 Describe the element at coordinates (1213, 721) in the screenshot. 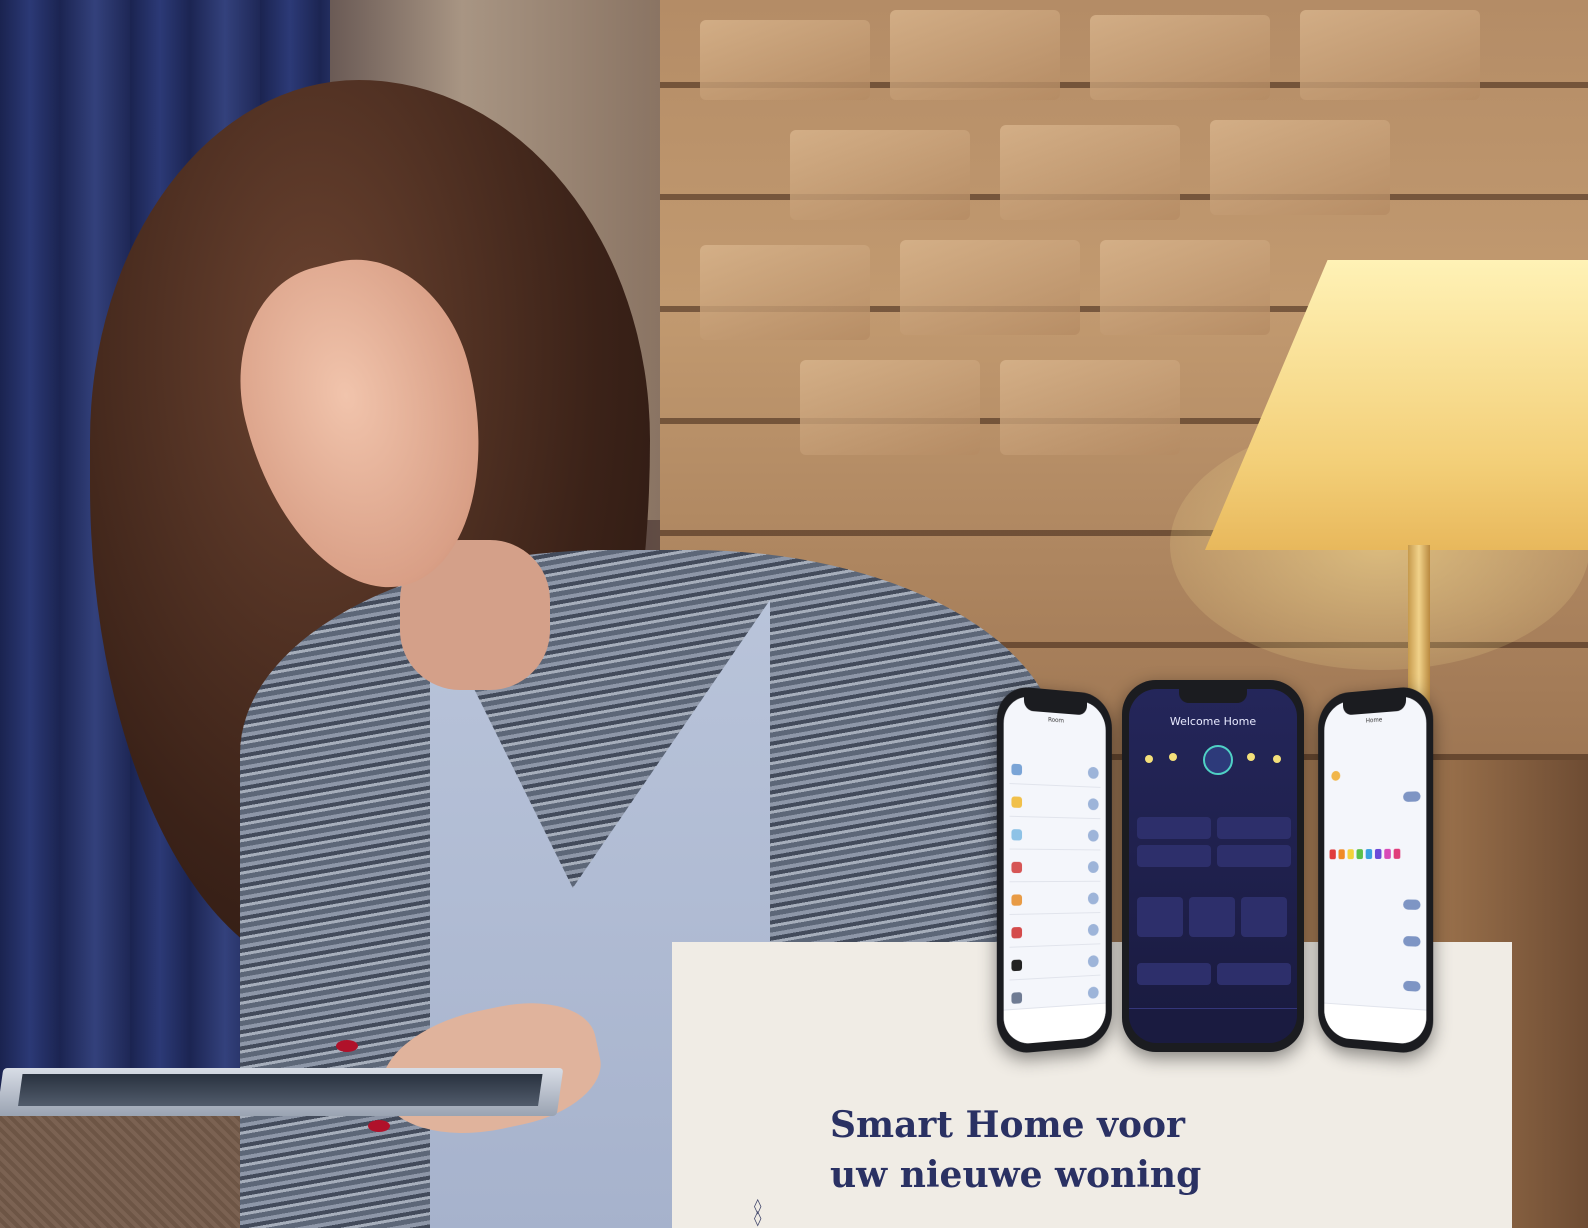

I see `app-welcome-title: Welcome Home` at that location.